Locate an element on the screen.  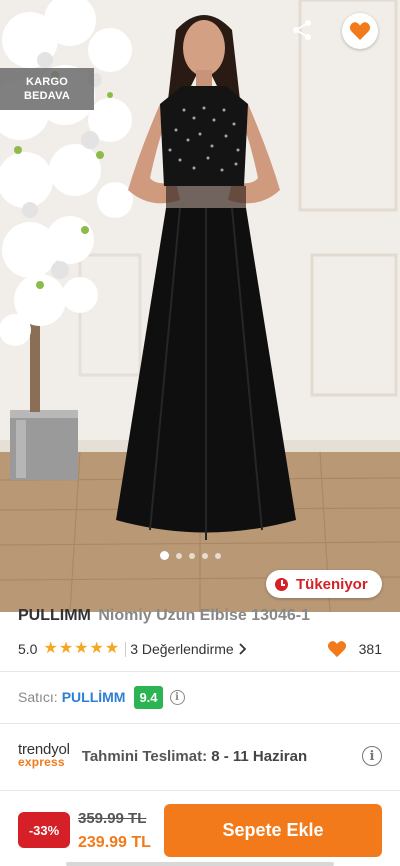
home-indicator is located at coordinates (200, 864).